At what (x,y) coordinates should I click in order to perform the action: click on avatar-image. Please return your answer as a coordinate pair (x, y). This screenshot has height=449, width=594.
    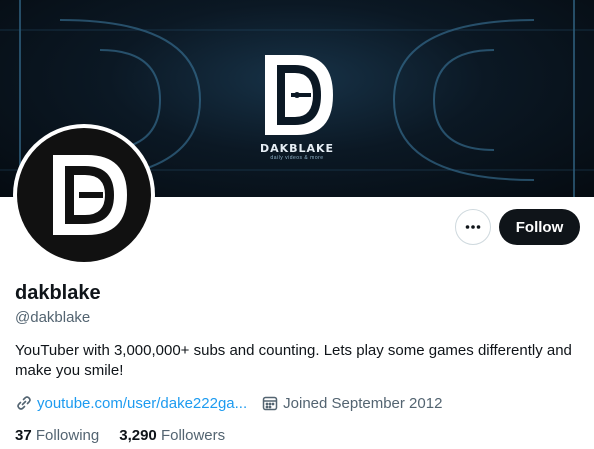
    Looking at the image, I should click on (84, 195).